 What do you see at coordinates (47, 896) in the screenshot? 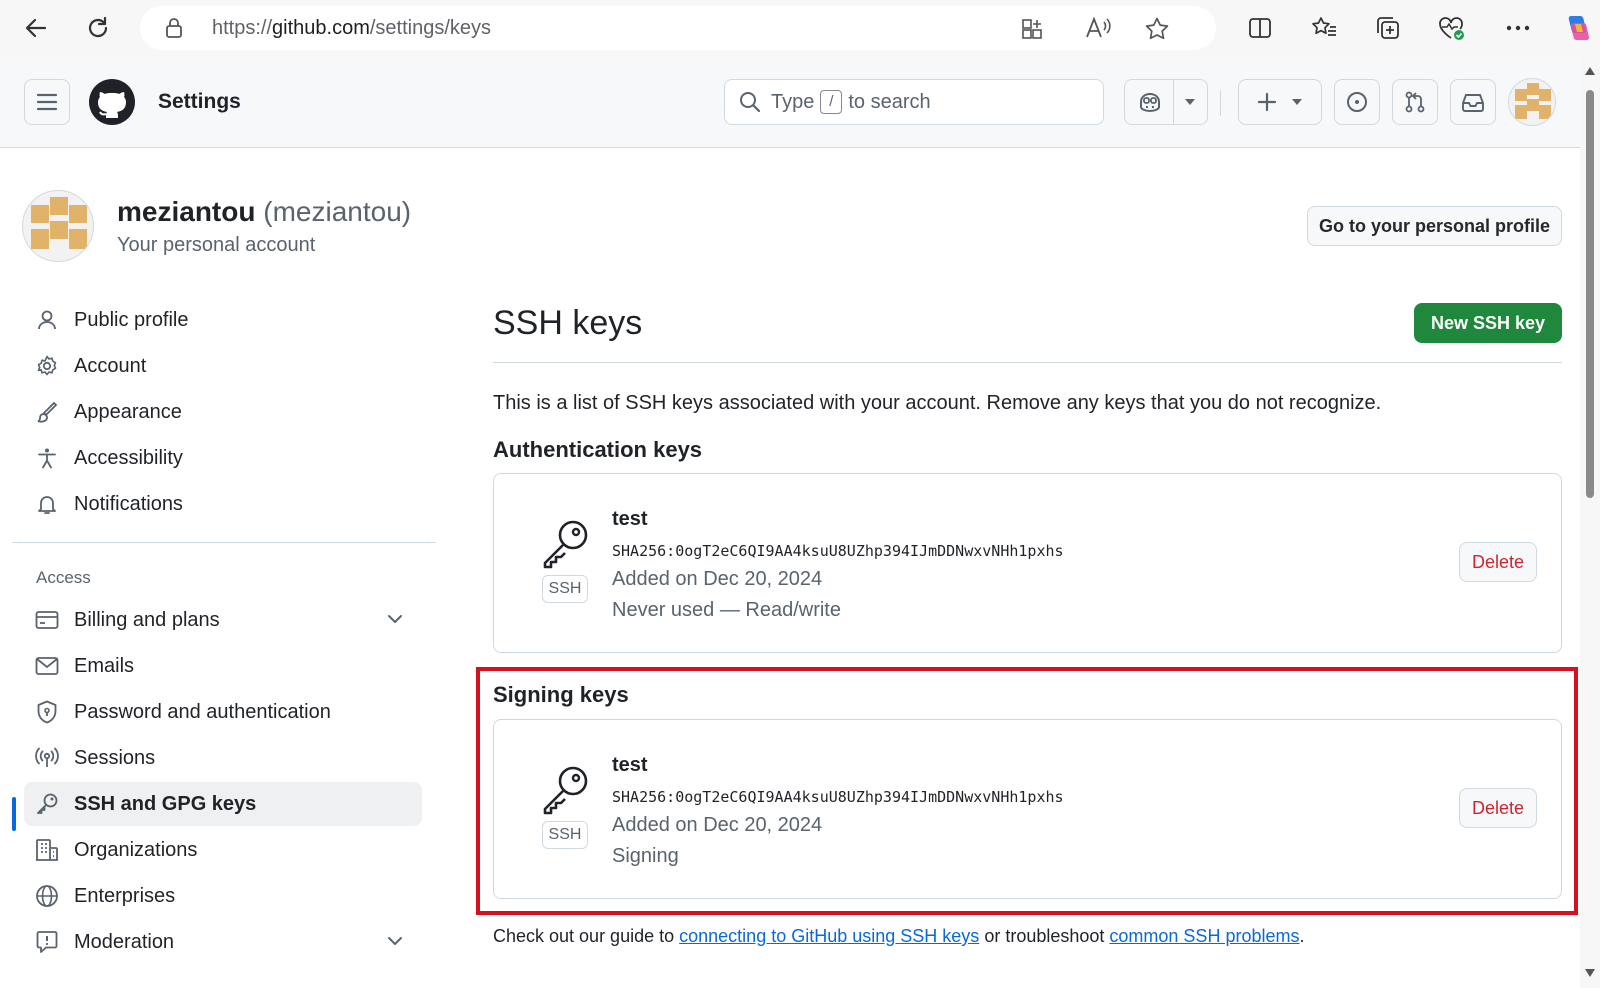
I see `globe-icon` at bounding box center [47, 896].